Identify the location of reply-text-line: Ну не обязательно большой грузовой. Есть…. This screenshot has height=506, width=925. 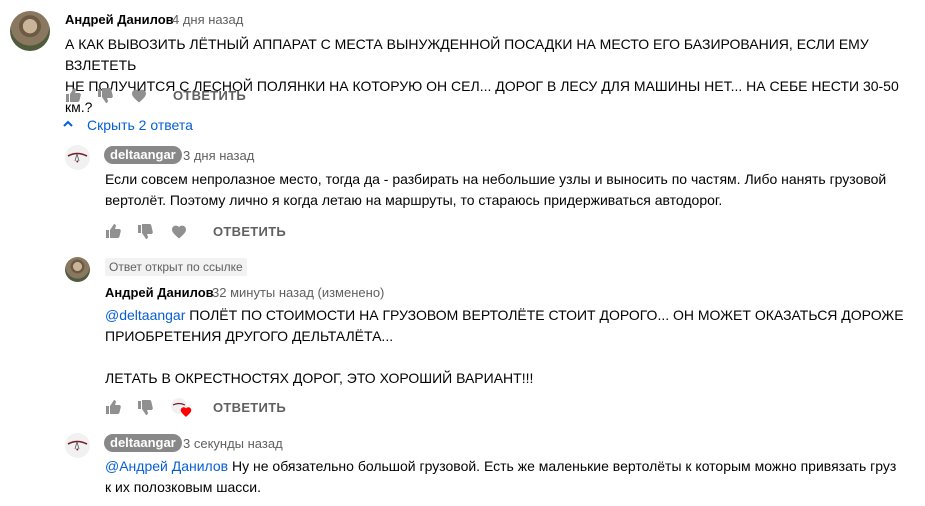
(562, 466).